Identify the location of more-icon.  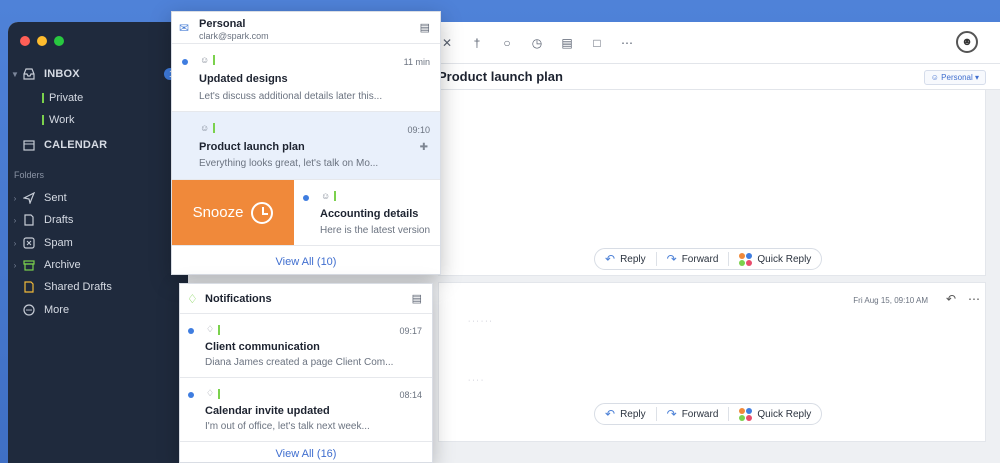
(29, 310).